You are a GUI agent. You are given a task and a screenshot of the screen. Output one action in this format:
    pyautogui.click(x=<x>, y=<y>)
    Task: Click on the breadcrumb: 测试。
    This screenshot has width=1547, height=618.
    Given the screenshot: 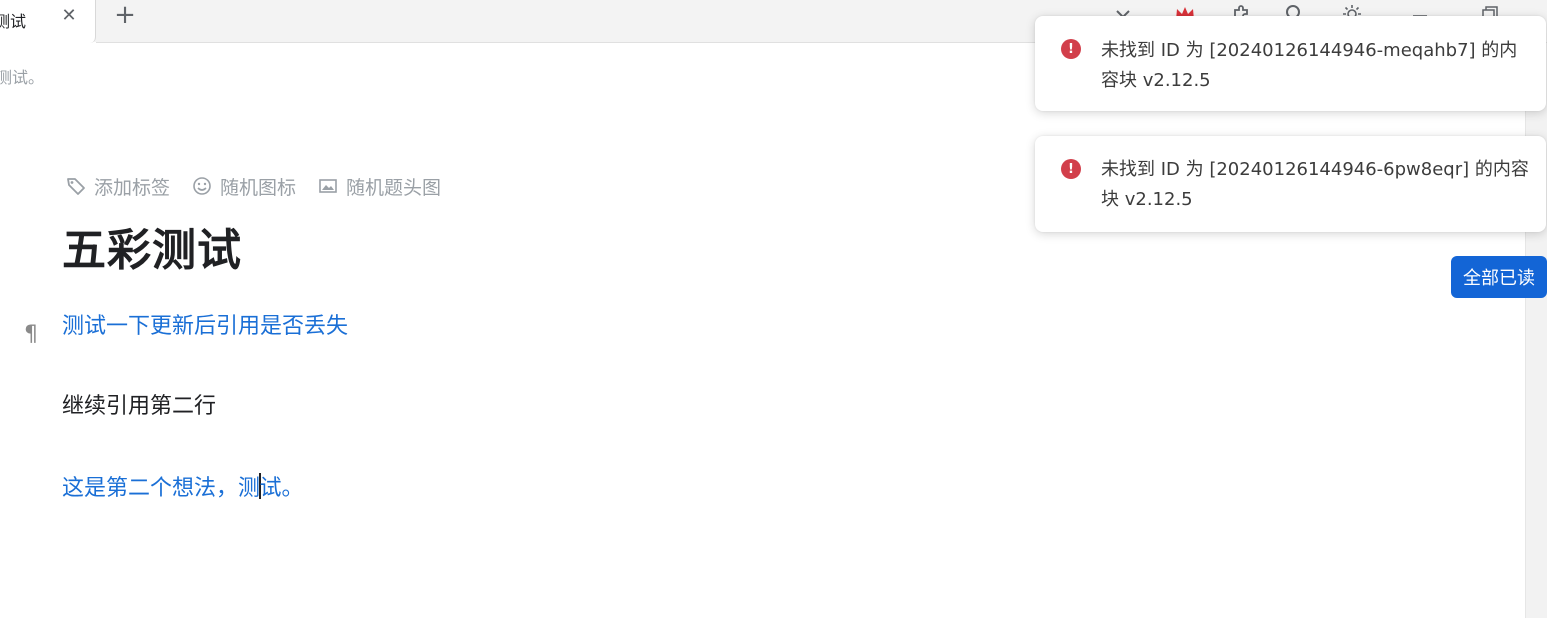 What is the action you would take?
    pyautogui.click(x=22, y=76)
    